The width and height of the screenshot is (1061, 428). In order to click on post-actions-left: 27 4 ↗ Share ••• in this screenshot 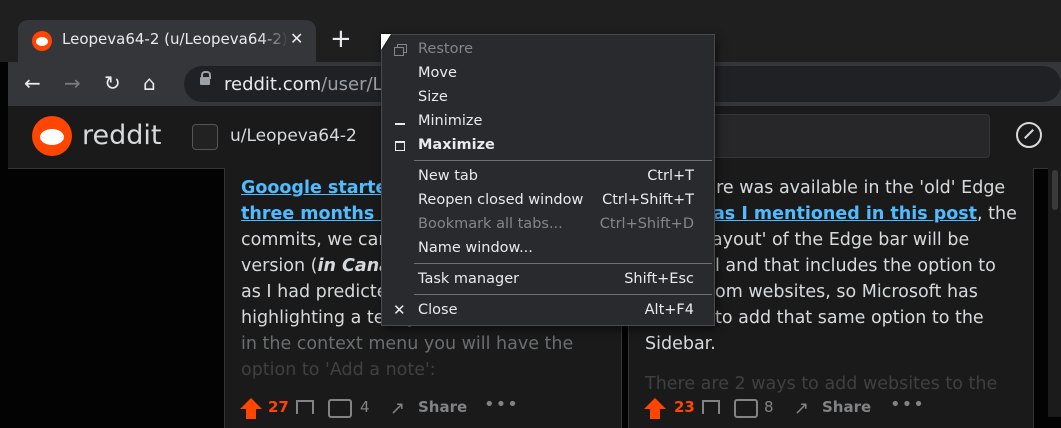, I will do `click(379, 406)`.